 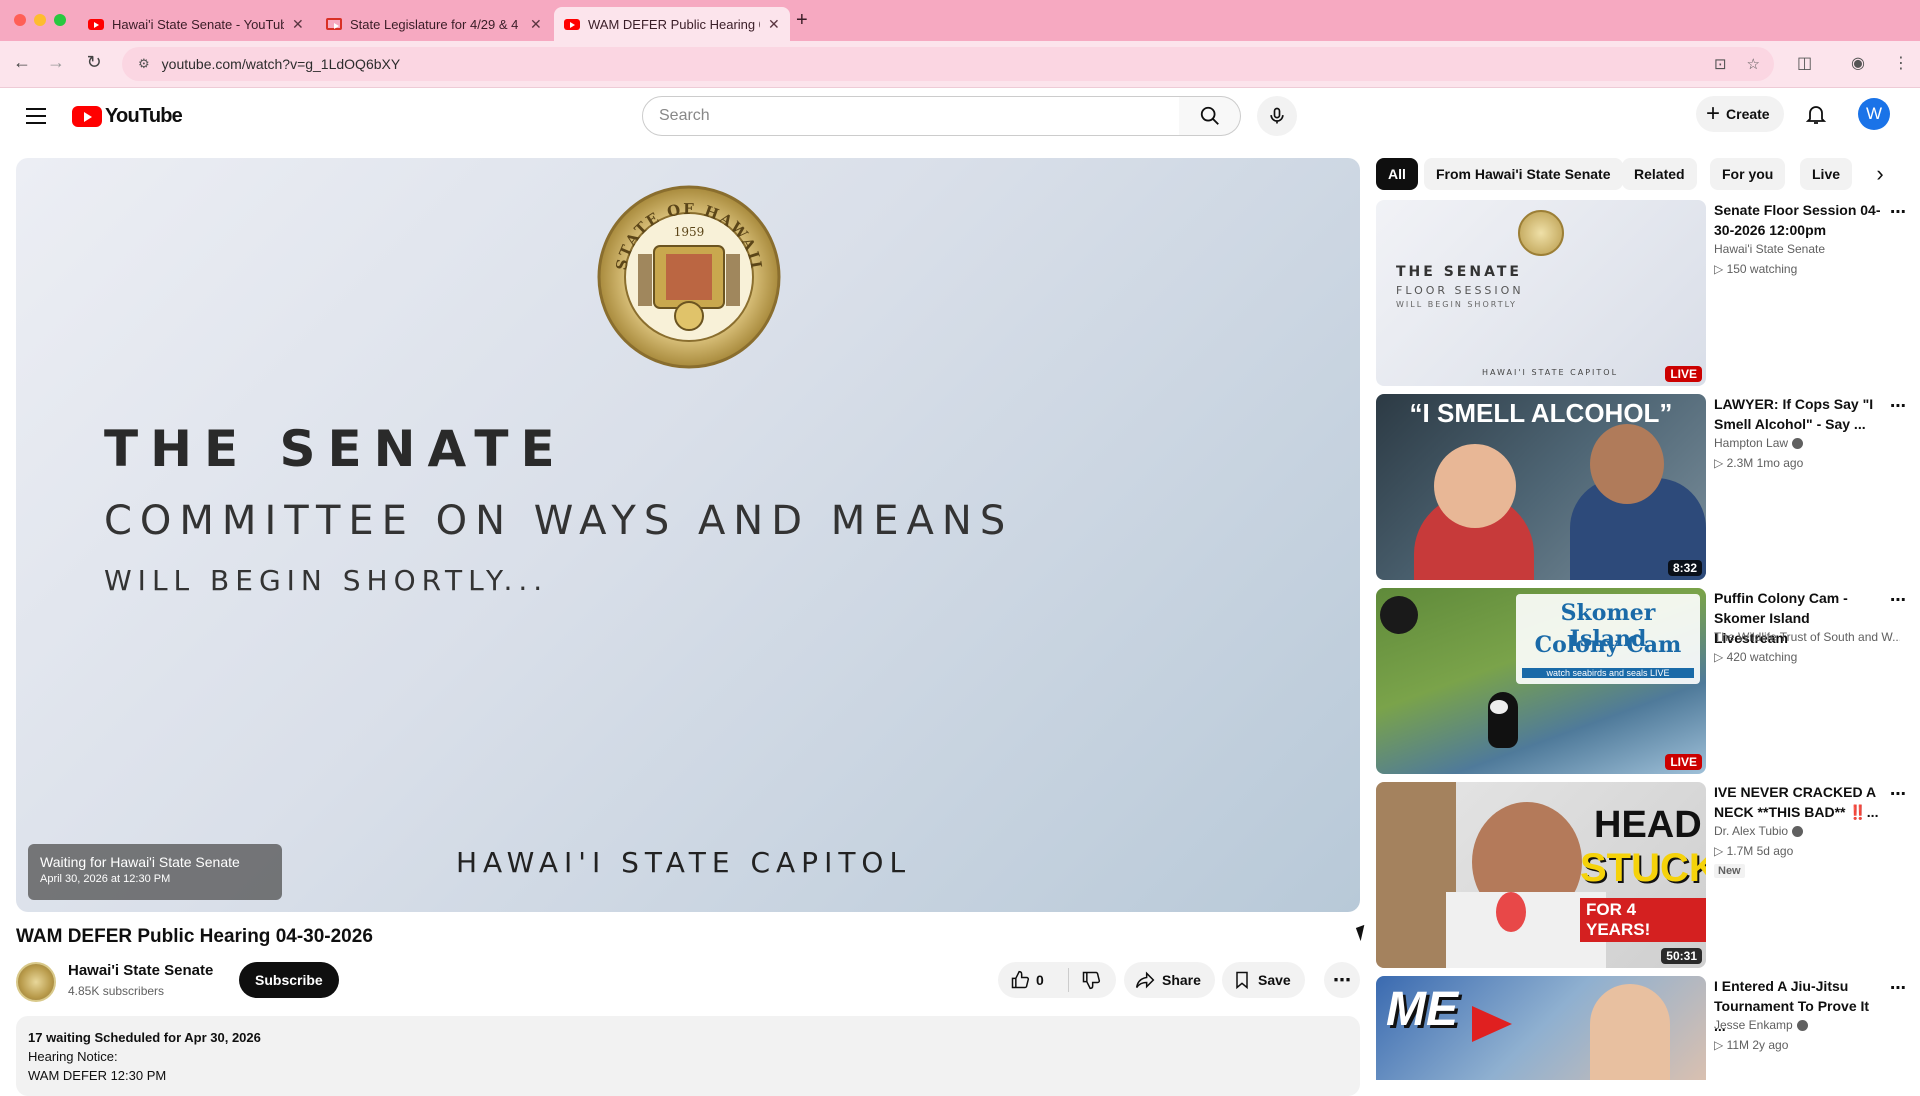 What do you see at coordinates (94, 62) in the screenshot?
I see `reload-icon: ↻` at bounding box center [94, 62].